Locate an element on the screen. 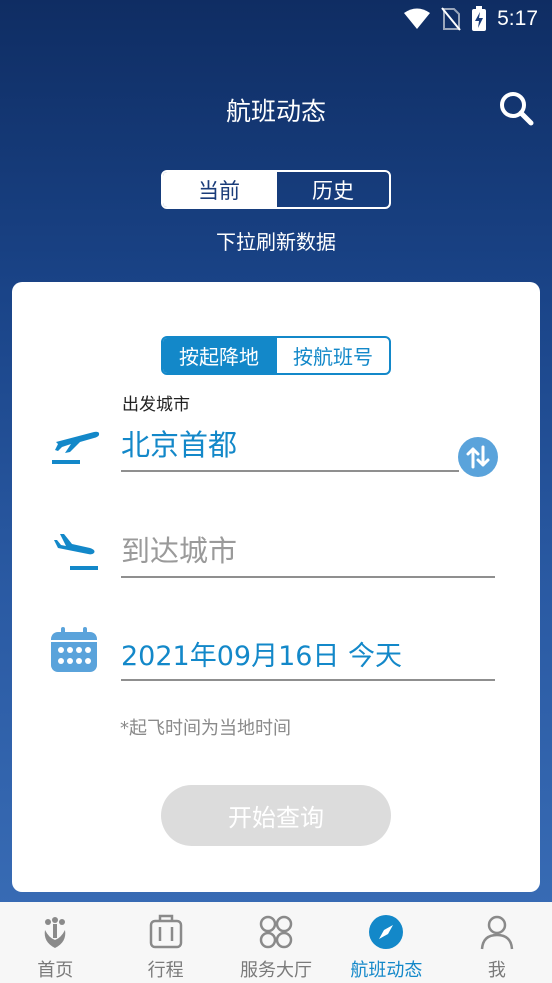  calendar-icon is located at coordinates (74, 649).